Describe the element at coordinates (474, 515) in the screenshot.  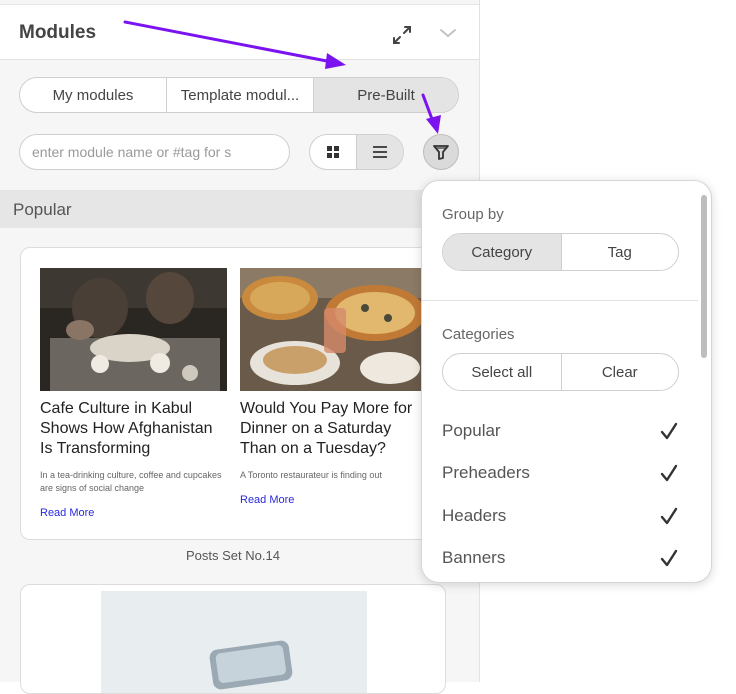
I see `category-label: Headers` at that location.